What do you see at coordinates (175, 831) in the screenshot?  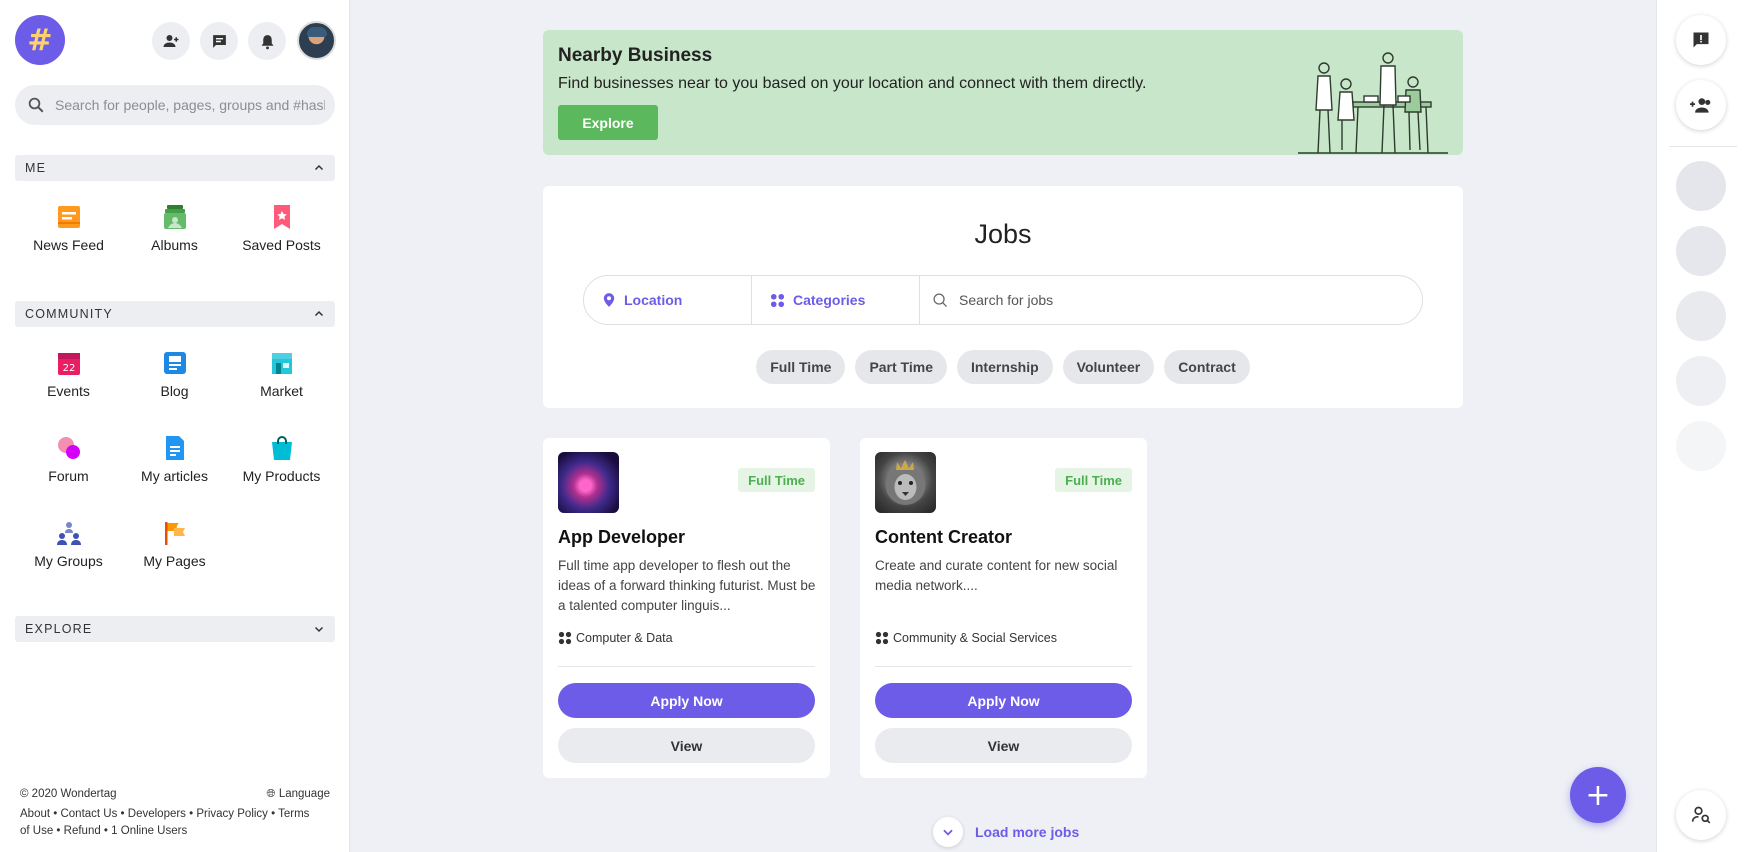 I see `footer-links-2: of Use • Refund • 1 Online Users` at bounding box center [175, 831].